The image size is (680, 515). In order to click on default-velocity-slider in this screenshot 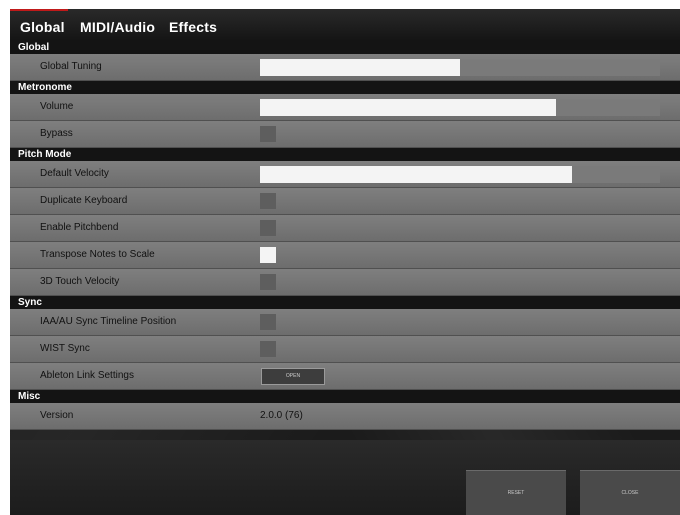, I will do `click(460, 174)`.